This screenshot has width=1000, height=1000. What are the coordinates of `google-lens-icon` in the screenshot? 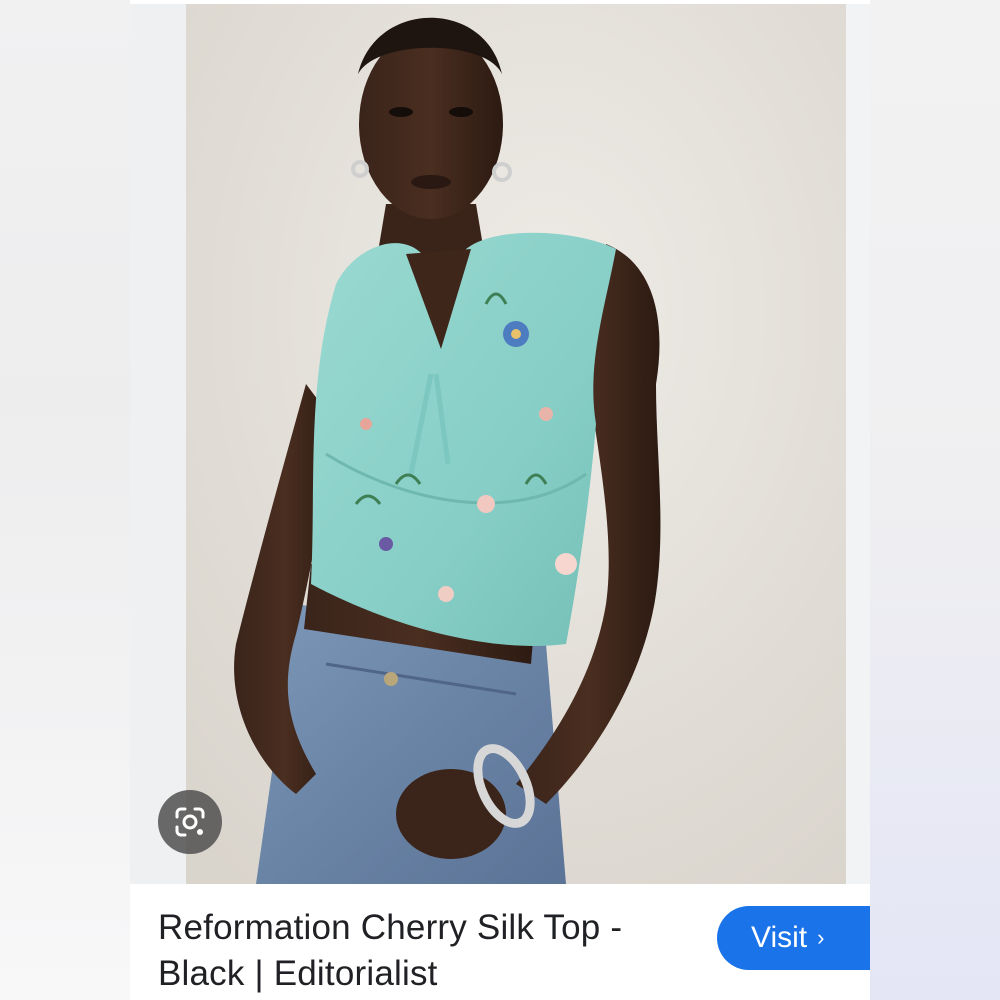 It's located at (190, 822).